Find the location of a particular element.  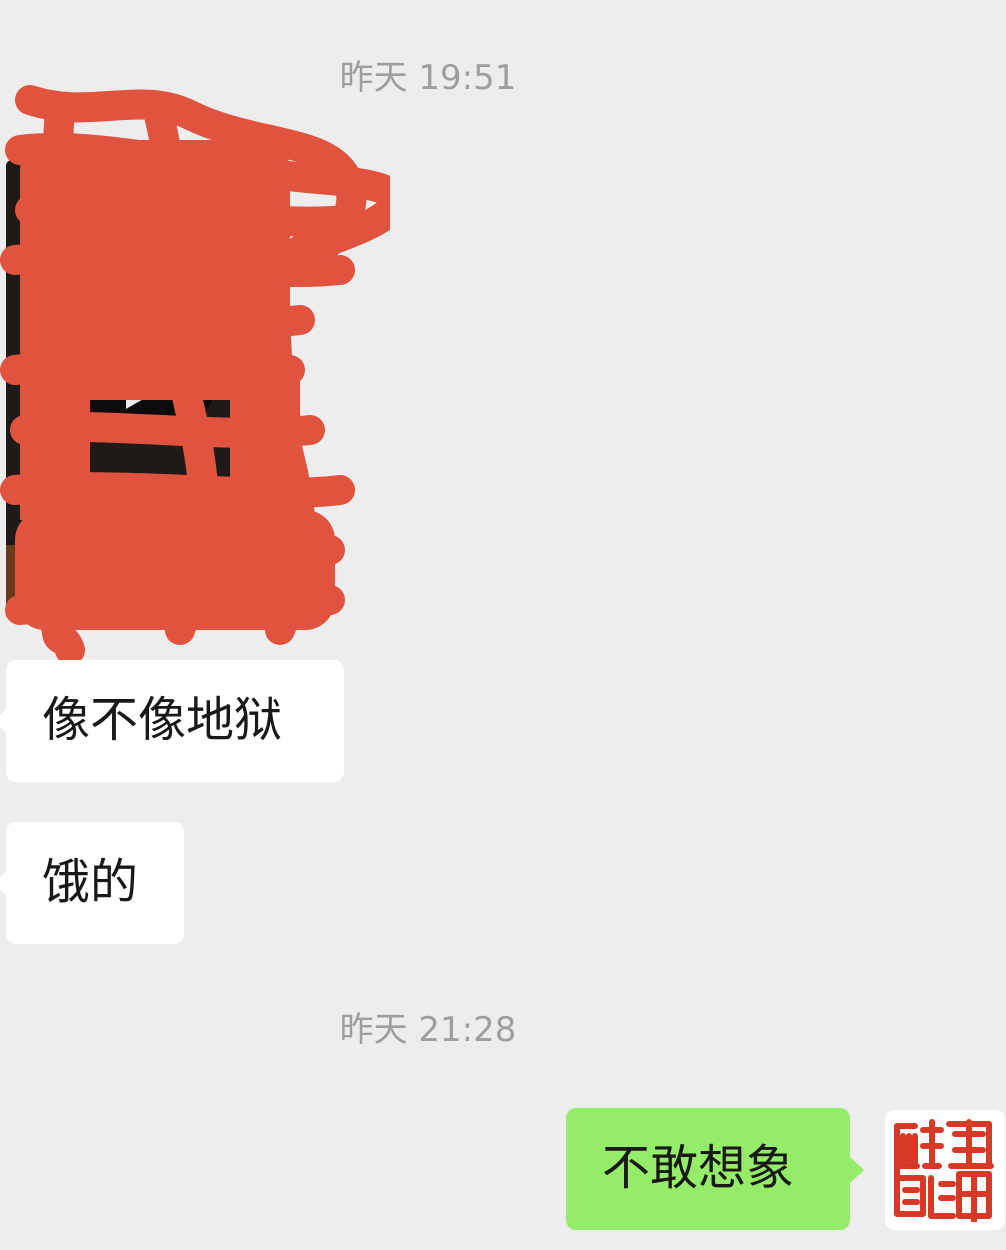

message-text: 像不像地狱 is located at coordinates (162, 720).